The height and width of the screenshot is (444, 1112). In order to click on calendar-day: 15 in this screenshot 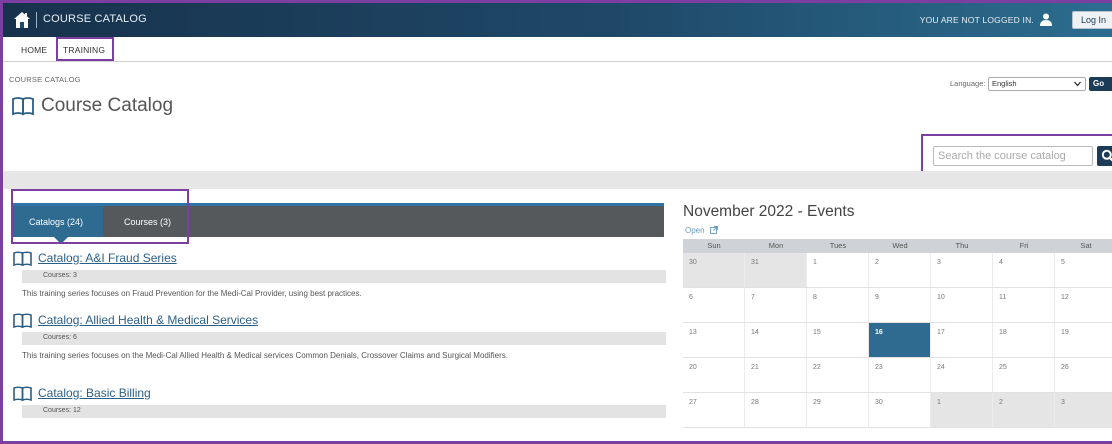, I will do `click(838, 340)`.